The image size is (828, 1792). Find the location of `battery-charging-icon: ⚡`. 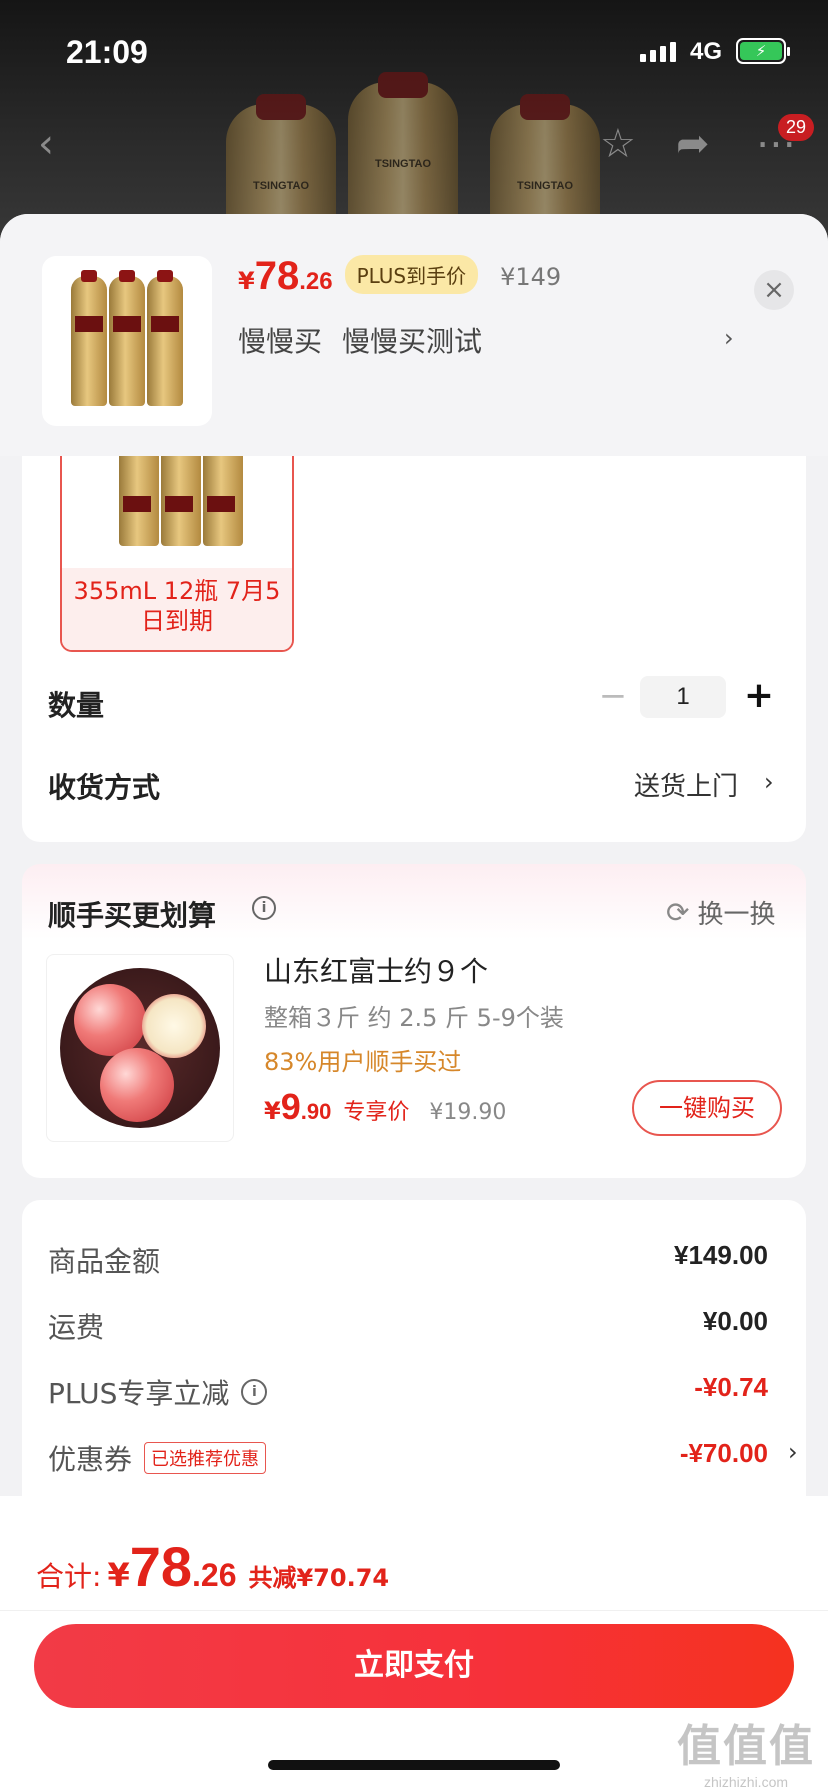

battery-charging-icon: ⚡ is located at coordinates (763, 51).